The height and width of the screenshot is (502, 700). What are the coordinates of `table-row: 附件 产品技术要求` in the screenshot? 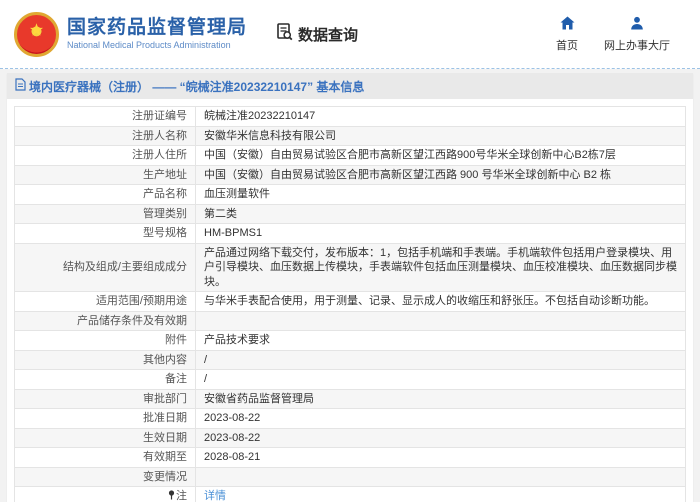 It's located at (350, 340).